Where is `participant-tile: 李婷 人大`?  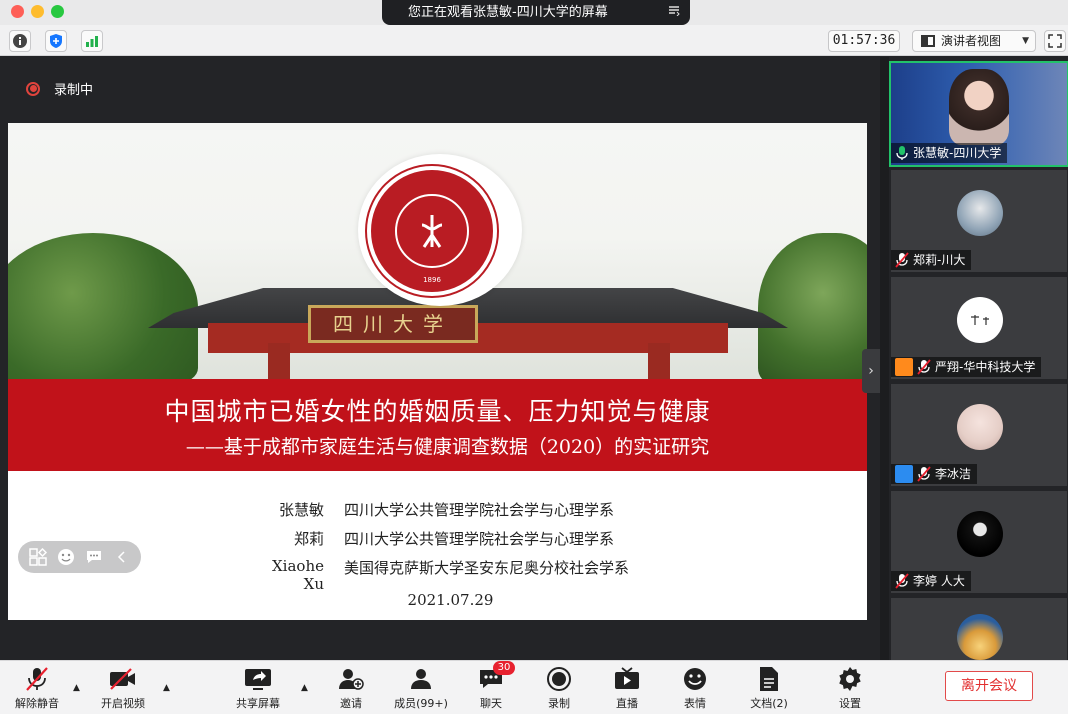
participant-tile: 李婷 人大 is located at coordinates (979, 542).